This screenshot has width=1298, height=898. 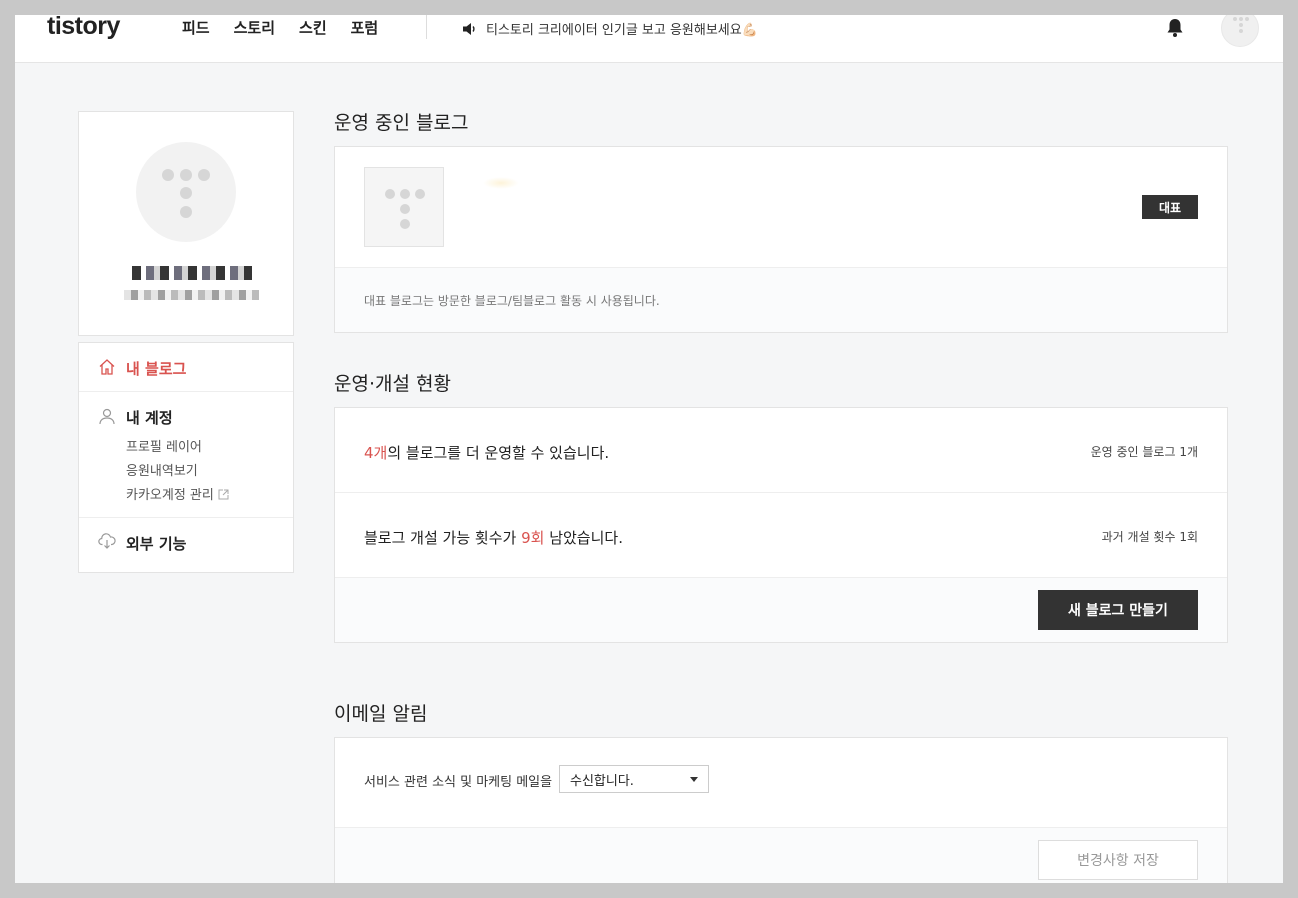 What do you see at coordinates (694, 779) in the screenshot?
I see `chevron-down-icon` at bounding box center [694, 779].